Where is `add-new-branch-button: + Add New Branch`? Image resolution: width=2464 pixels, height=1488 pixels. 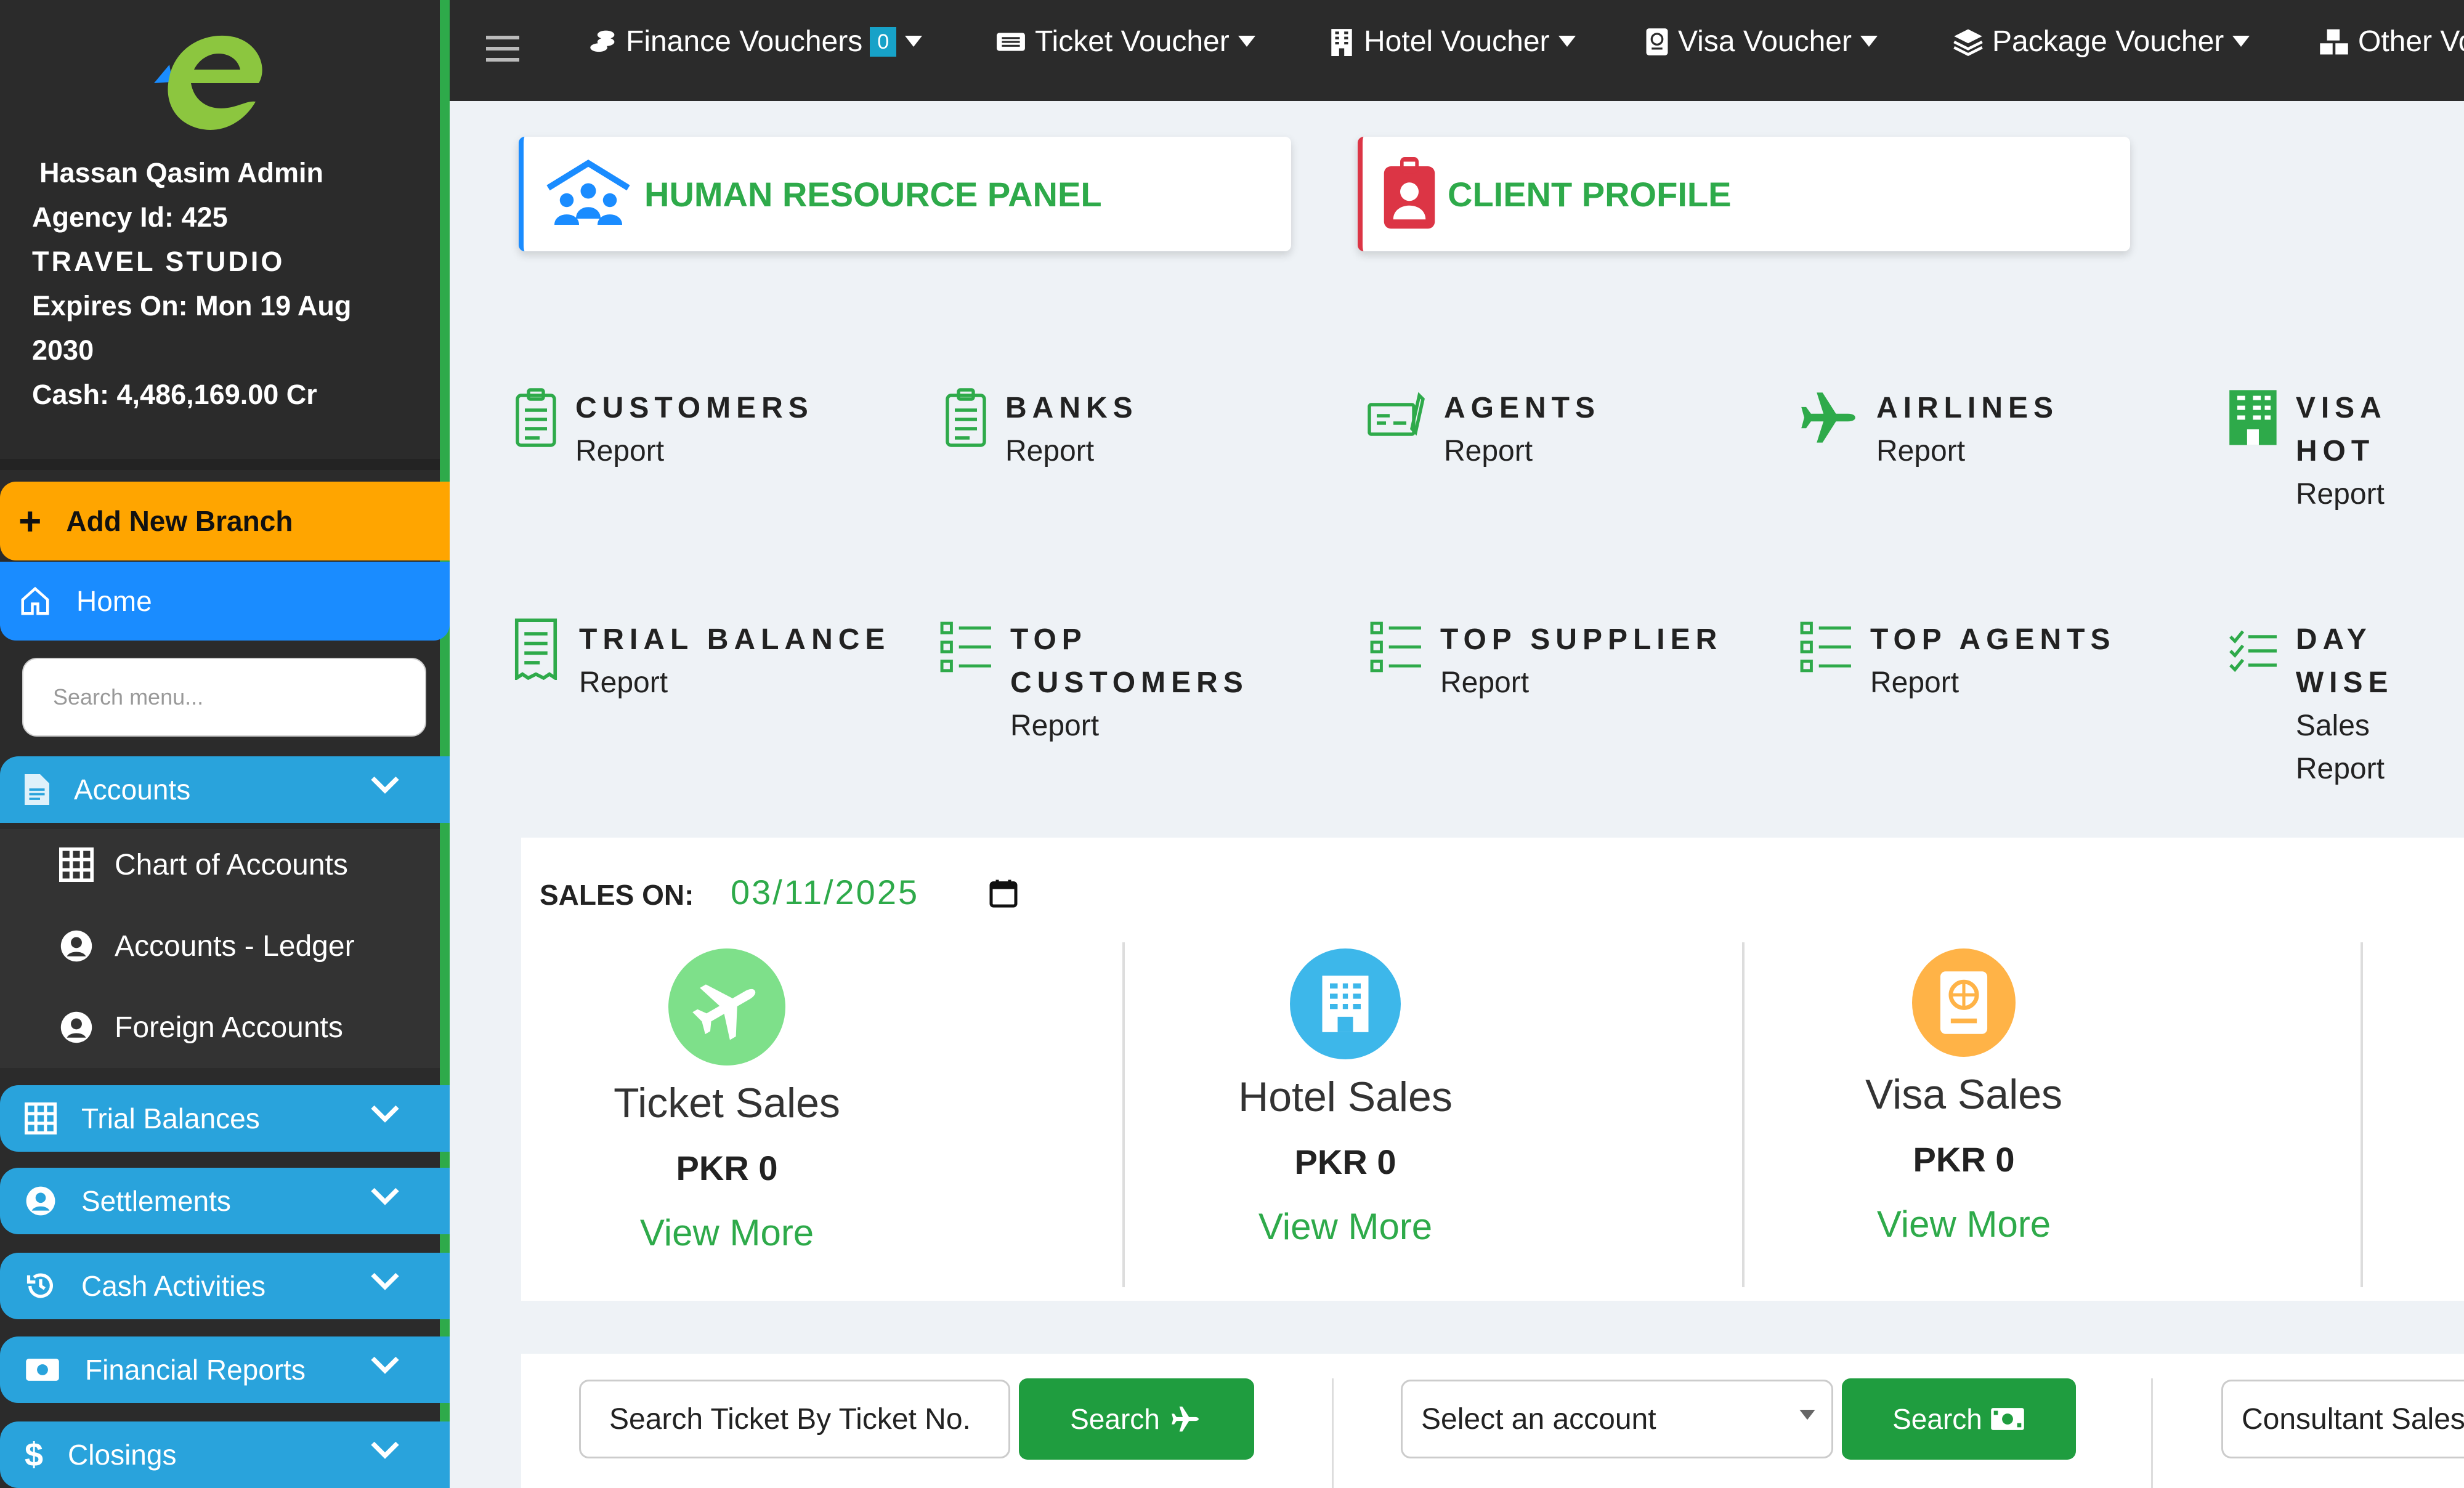 add-new-branch-button: + Add New Branch is located at coordinates (225, 521).